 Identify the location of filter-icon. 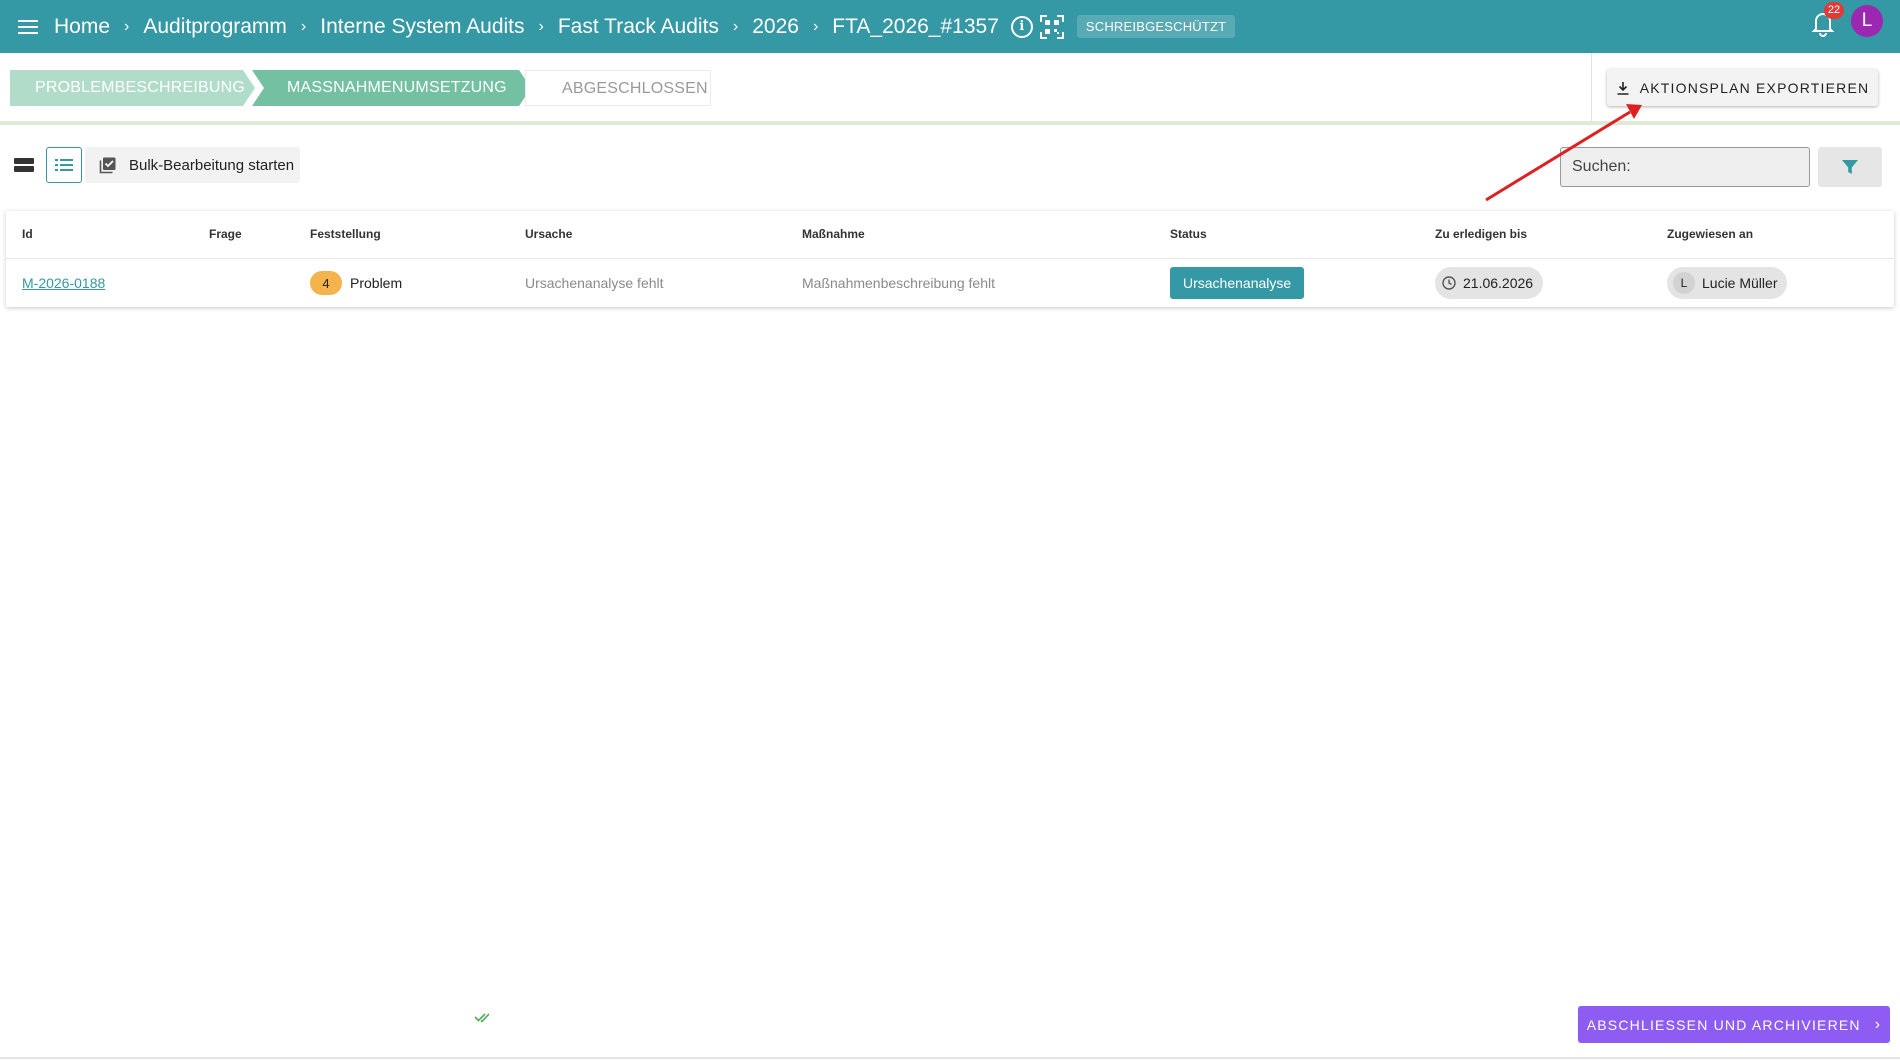
(1850, 167).